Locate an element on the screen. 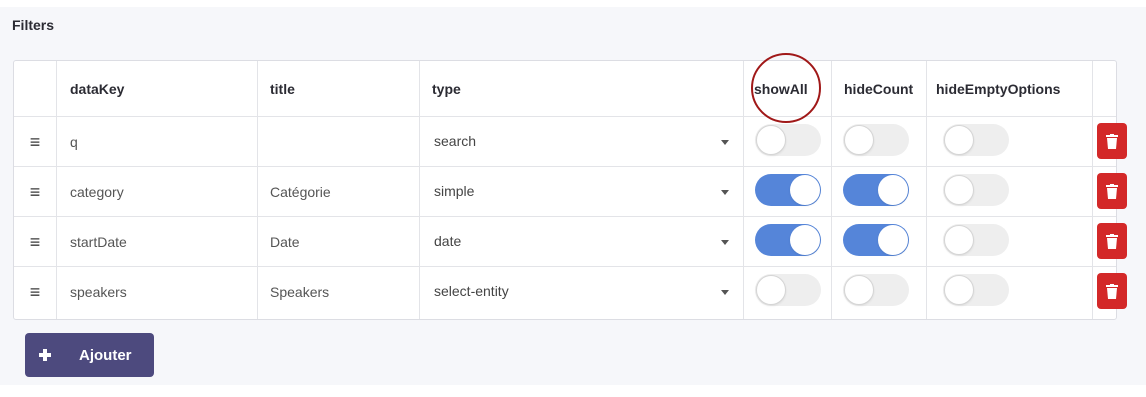 Image resolution: width=1146 pixels, height=397 pixels. add-button: Ajouter is located at coordinates (89, 355).